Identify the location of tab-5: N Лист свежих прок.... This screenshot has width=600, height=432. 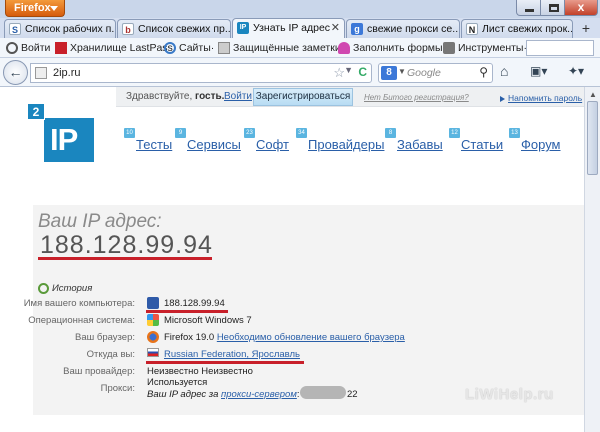
(517, 28).